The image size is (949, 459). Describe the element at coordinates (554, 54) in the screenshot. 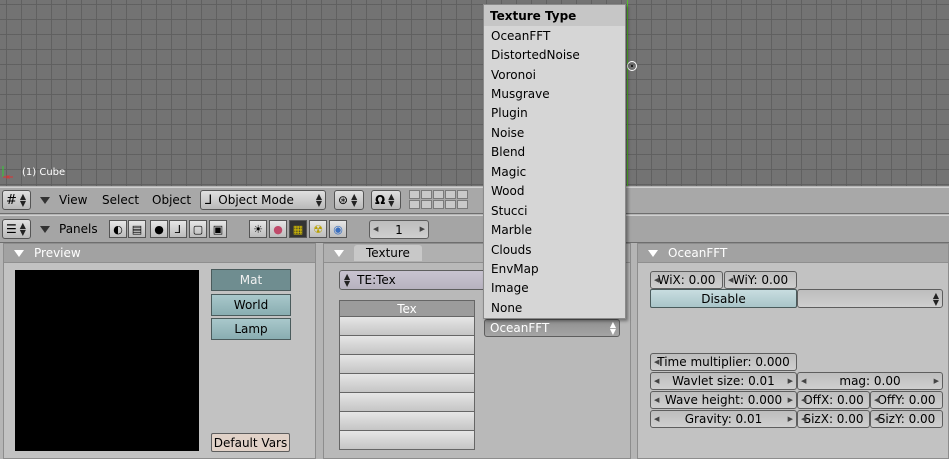

I see `menu-item-distortednoise: DistortedNoise` at that location.